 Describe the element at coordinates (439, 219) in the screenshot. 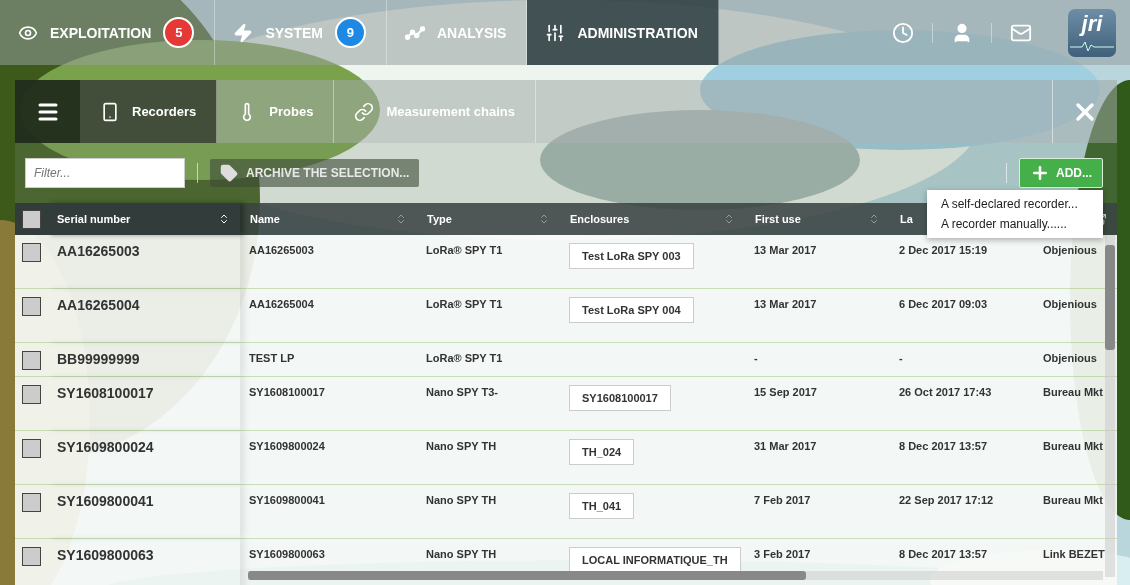

I see `column-header: Type` at that location.